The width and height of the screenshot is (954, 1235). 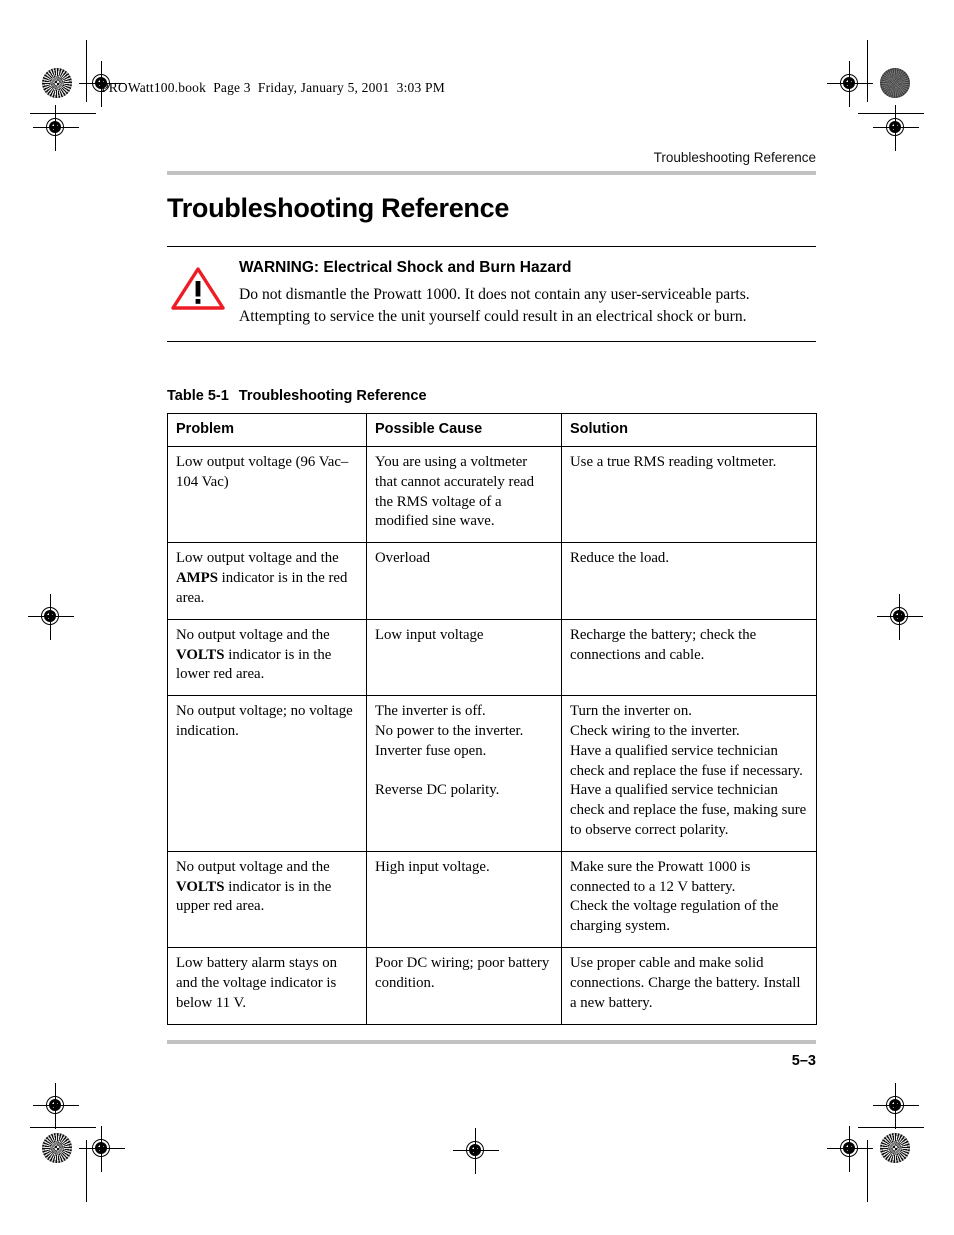 What do you see at coordinates (267, 495) in the screenshot?
I see `cell-problem: Low output voltage (96 Vac–104 Vac)` at bounding box center [267, 495].